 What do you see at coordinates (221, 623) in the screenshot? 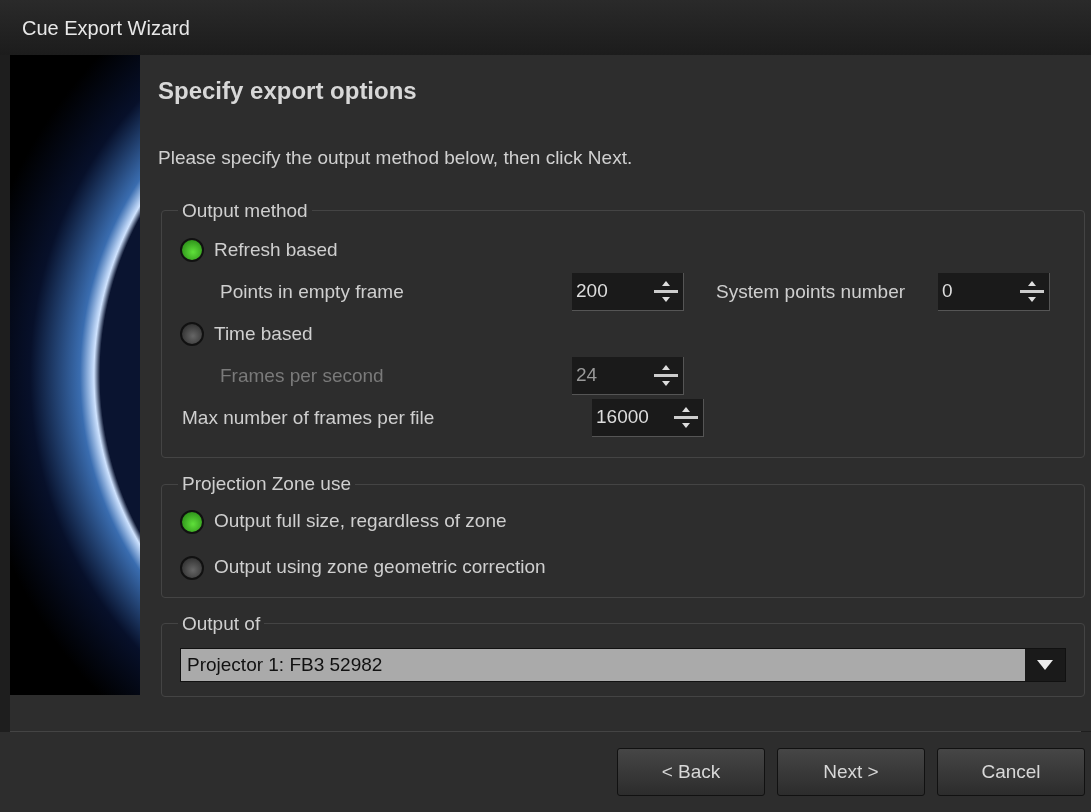
I see `group-legend: Output of` at bounding box center [221, 623].